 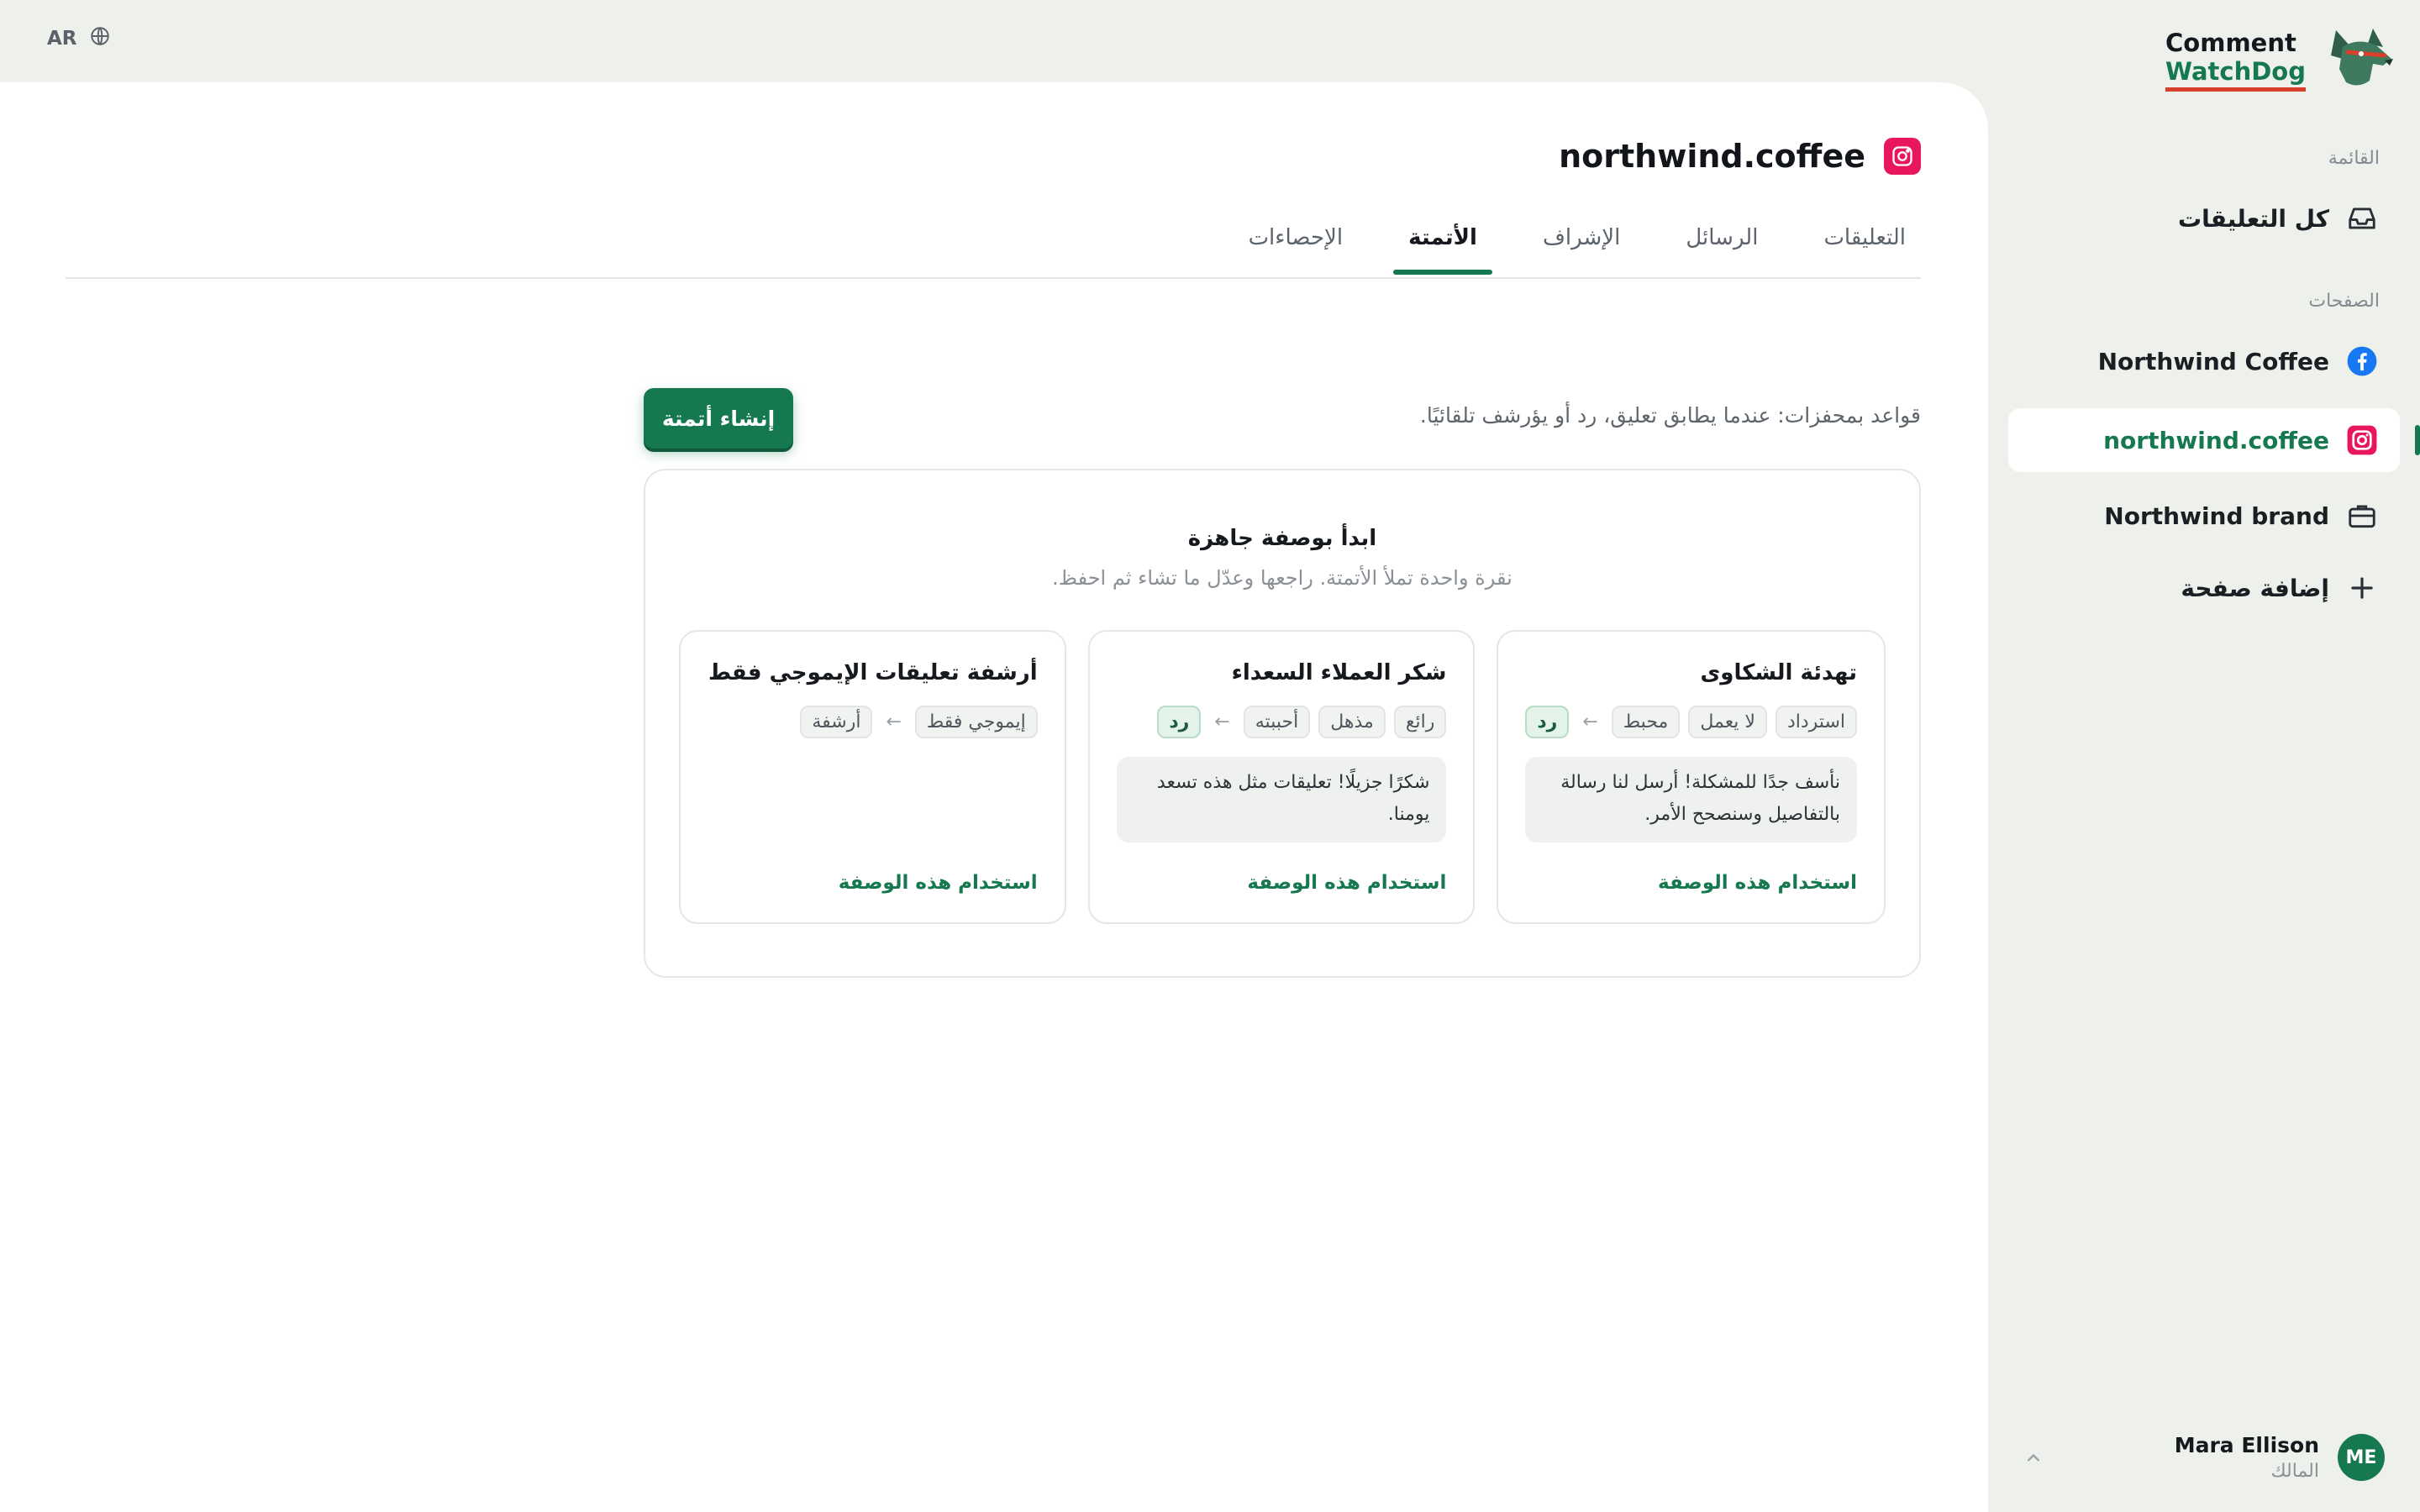 What do you see at coordinates (1646, 722) in the screenshot?
I see `trigger-chip: محبط` at bounding box center [1646, 722].